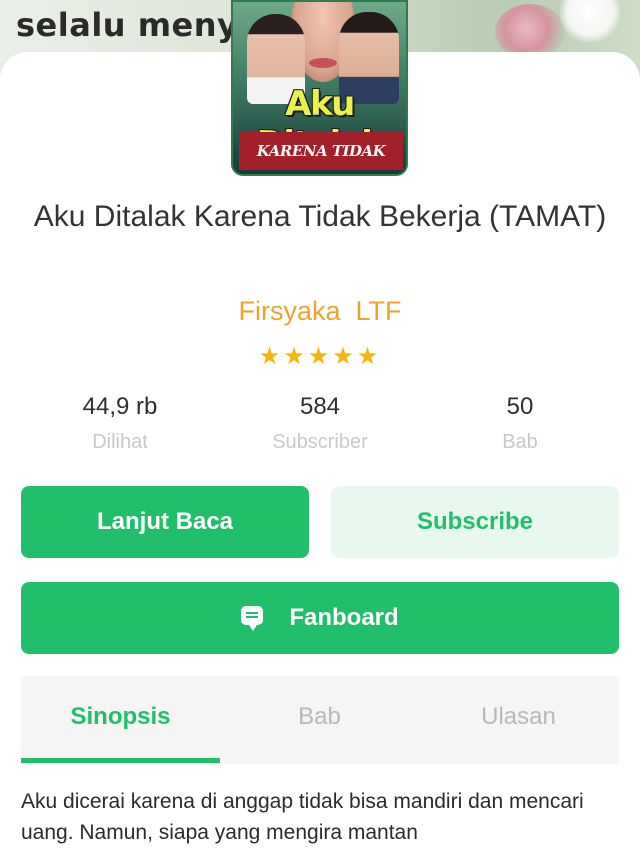 The width and height of the screenshot is (640, 853). What do you see at coordinates (165, 522) in the screenshot?
I see `continue-reading-button: Lanjut Baca` at bounding box center [165, 522].